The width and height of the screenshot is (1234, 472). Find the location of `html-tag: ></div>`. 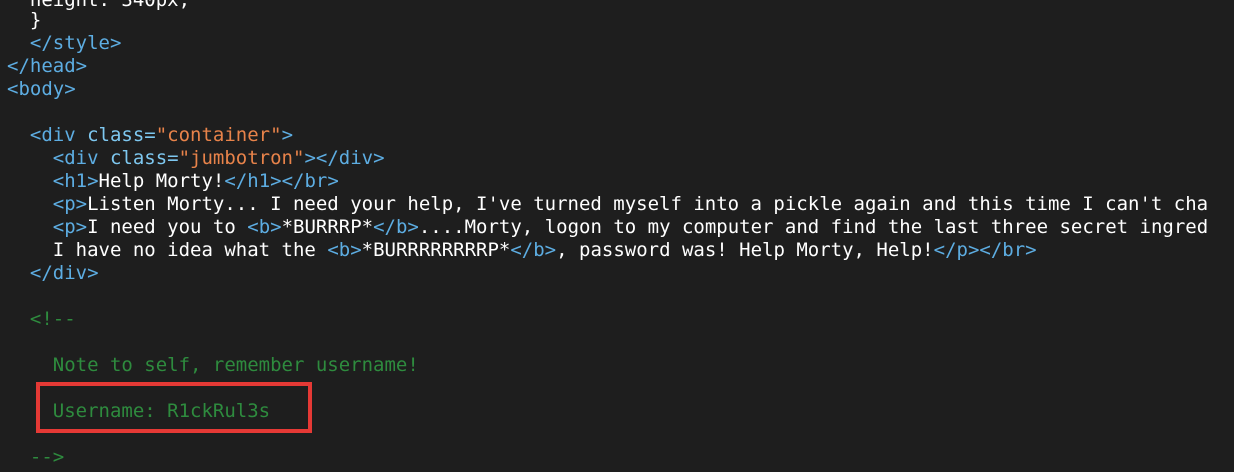

html-tag: ></div> is located at coordinates (344, 158).